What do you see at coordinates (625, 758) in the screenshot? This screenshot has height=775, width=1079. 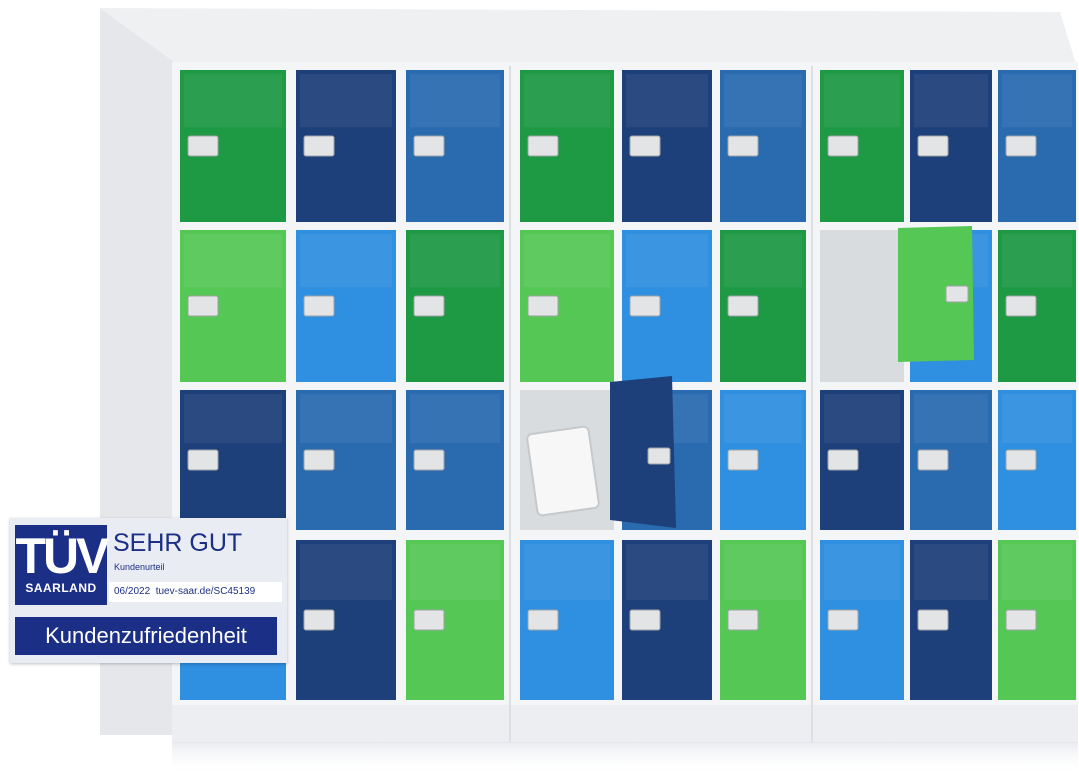 I see `floor-reflection` at bounding box center [625, 758].